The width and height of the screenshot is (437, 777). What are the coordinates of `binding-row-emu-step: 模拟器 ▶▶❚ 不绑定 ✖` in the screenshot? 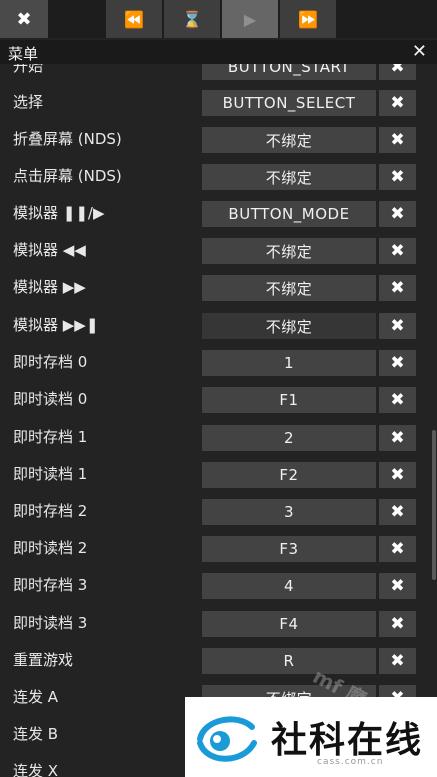 It's located at (218, 326).